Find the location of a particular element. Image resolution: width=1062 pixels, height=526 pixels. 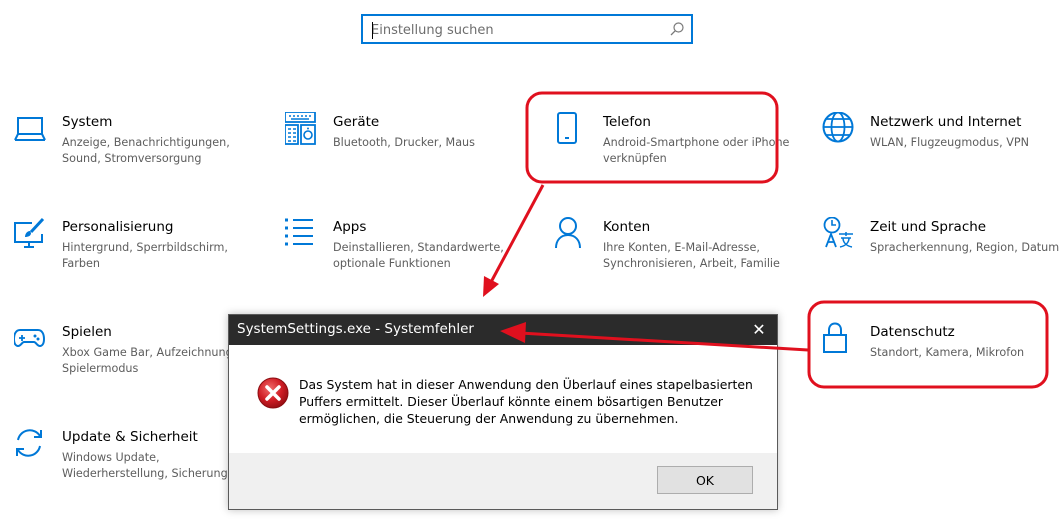

search-icon is located at coordinates (677, 29).